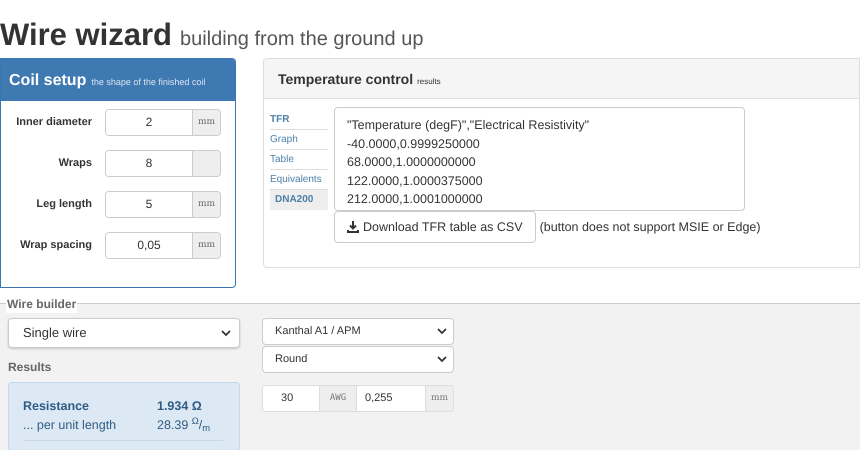 This screenshot has height=450, width=860. What do you see at coordinates (353, 227) in the screenshot?
I see `download-icon` at bounding box center [353, 227].